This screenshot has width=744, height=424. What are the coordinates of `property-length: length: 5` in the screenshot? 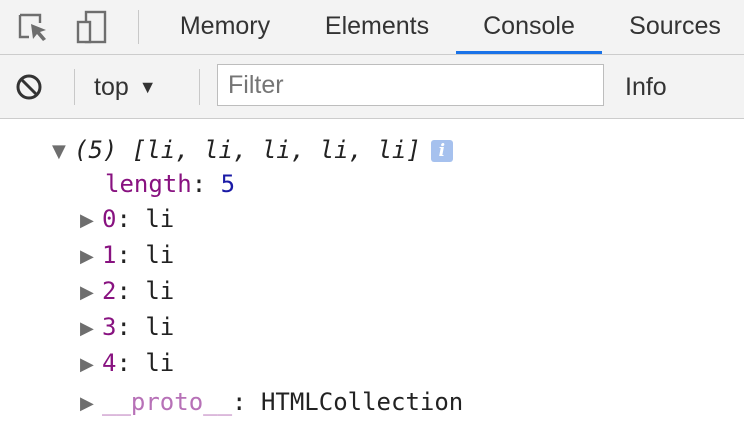 It's located at (170, 184).